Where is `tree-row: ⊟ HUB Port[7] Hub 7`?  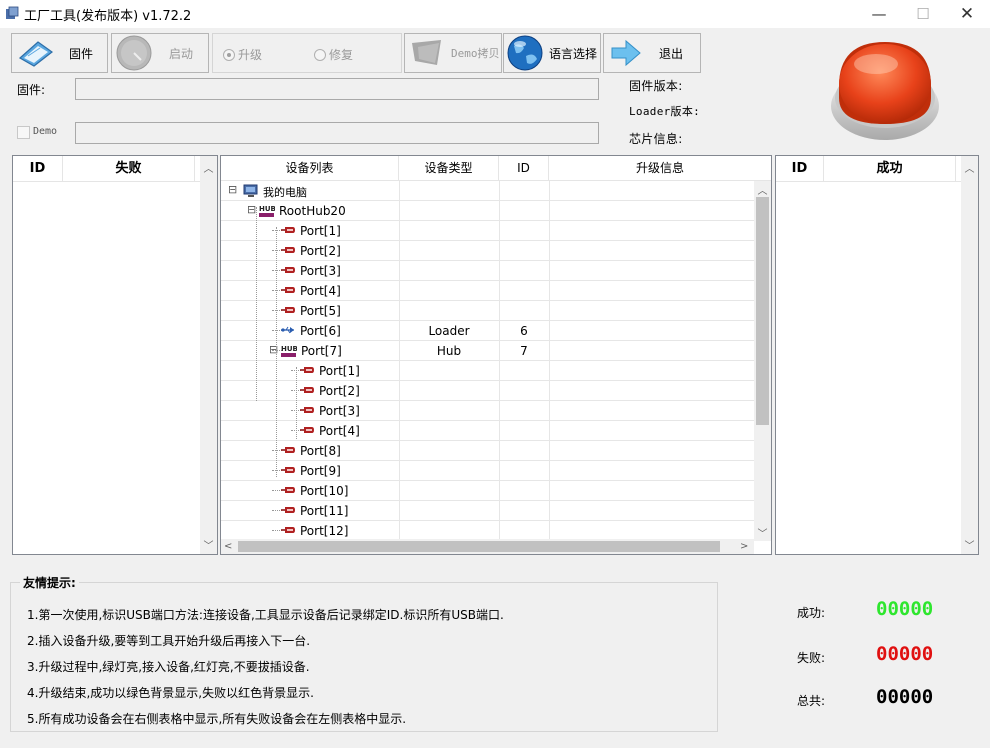
tree-row: ⊟ HUB Port[7] Hub 7 is located at coordinates (487, 351).